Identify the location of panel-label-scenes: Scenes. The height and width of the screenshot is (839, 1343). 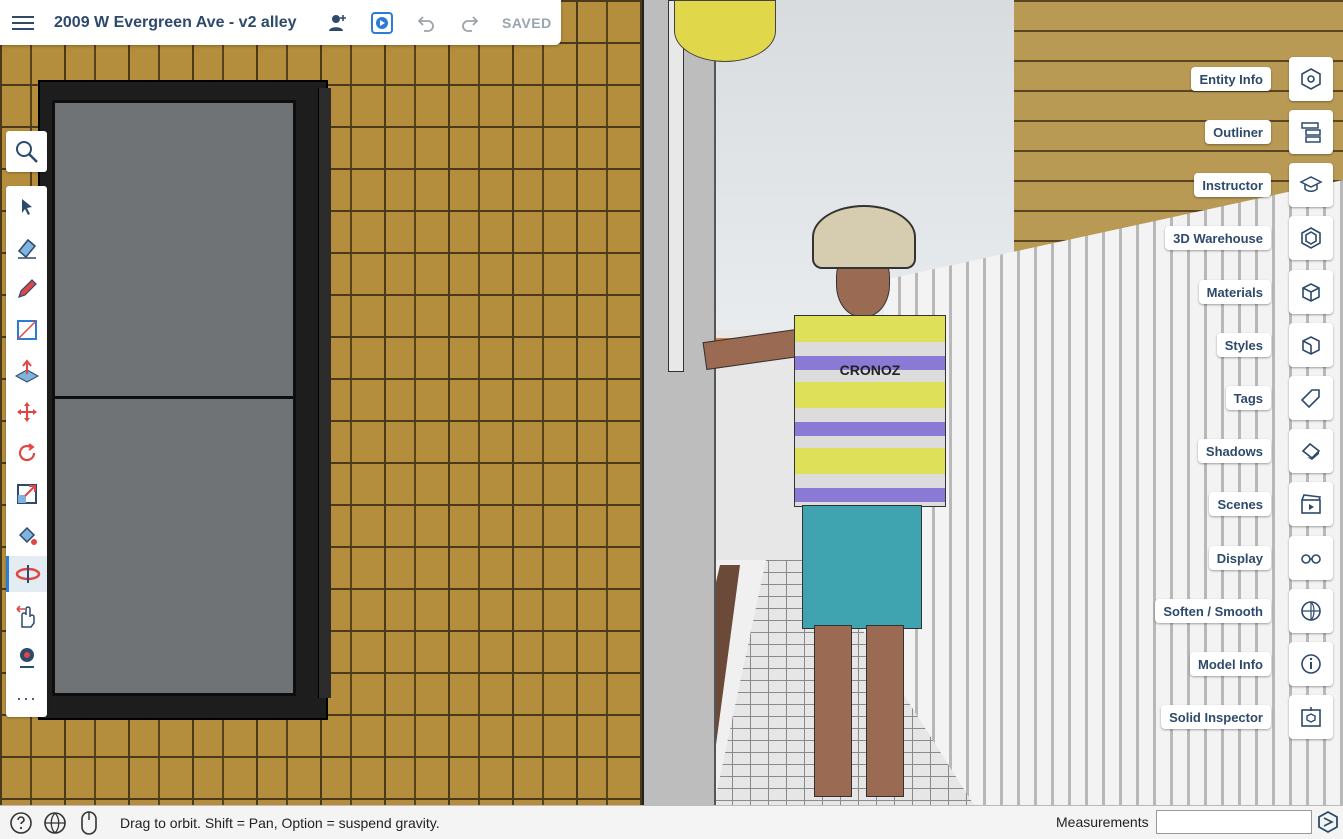
(1240, 504).